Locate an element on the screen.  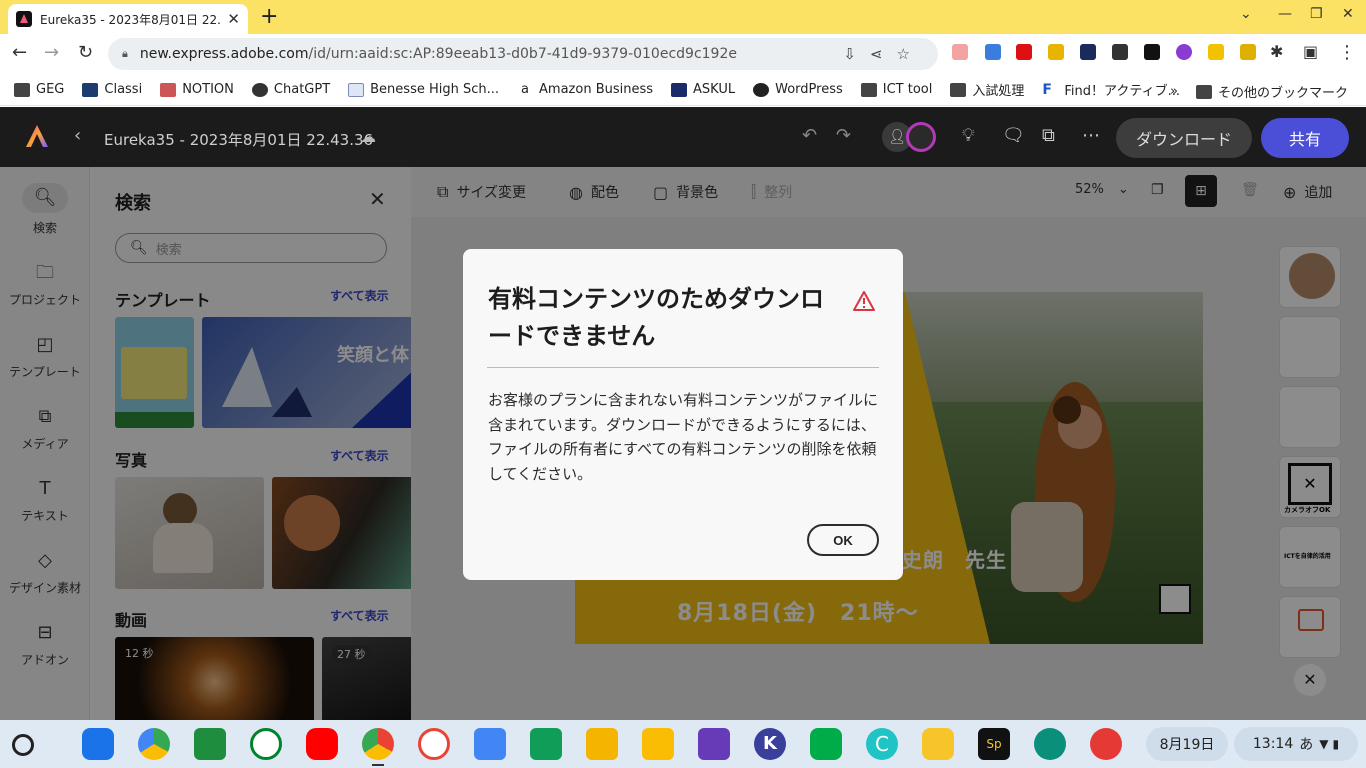
side-panel-icon: ▣ is located at coordinates (1310, 51).